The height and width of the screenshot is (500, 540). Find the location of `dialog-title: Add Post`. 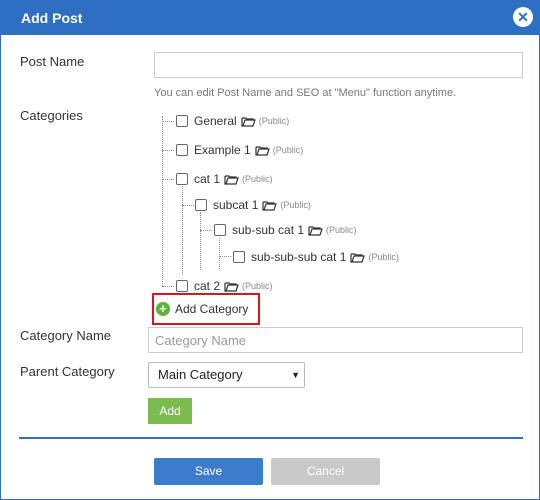

dialog-title: Add Post is located at coordinates (52, 18).